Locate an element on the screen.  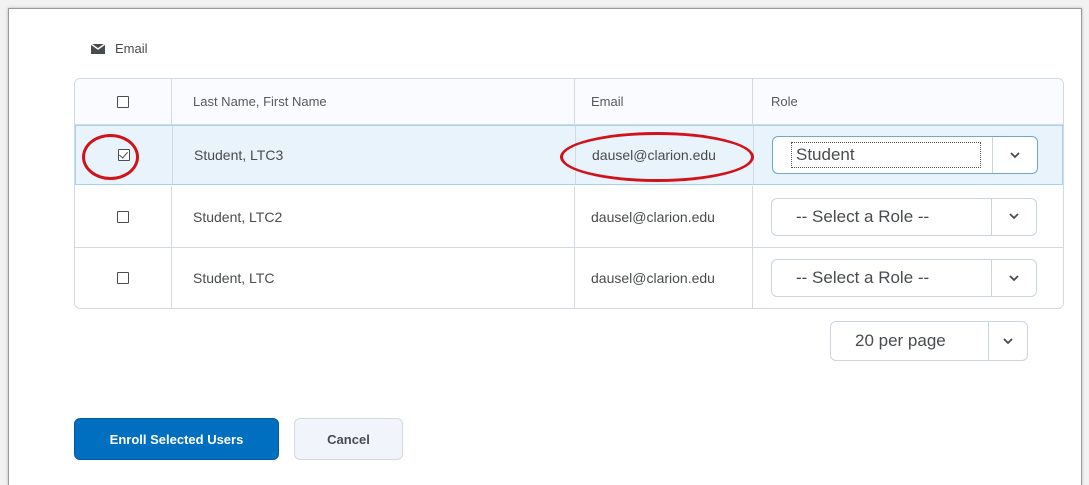
email-action: Email is located at coordinates (119, 48).